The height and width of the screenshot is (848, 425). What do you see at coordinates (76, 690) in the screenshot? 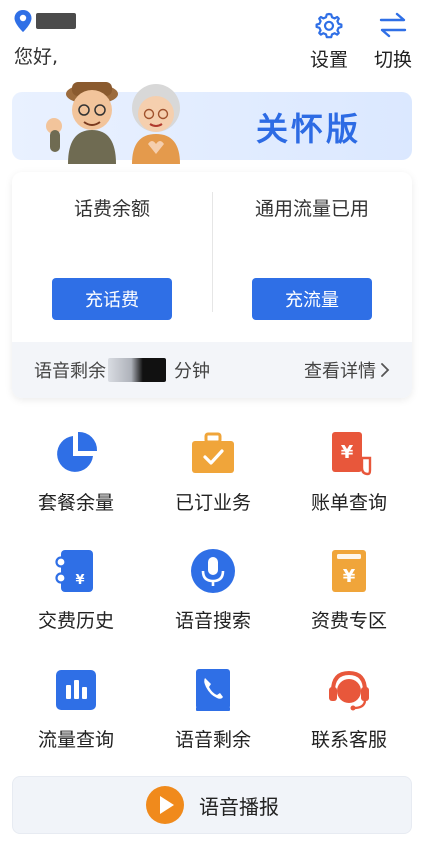
I see `bar-chart-icon` at bounding box center [76, 690].